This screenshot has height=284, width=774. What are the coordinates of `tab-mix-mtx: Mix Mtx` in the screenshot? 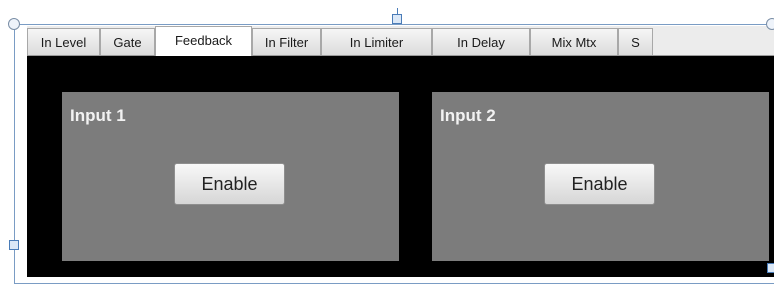 It's located at (574, 41).